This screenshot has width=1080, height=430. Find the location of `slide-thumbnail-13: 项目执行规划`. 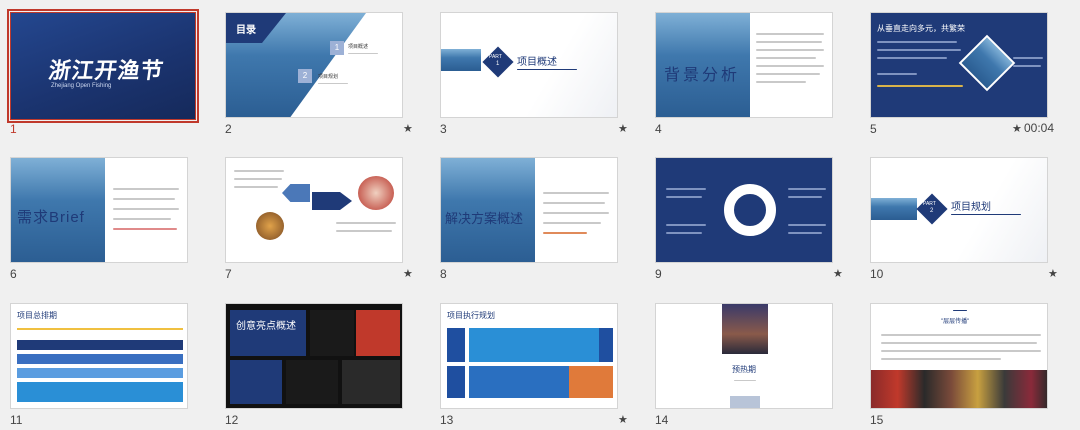

slide-thumbnail-13: 项目执行规划 is located at coordinates (529, 356).